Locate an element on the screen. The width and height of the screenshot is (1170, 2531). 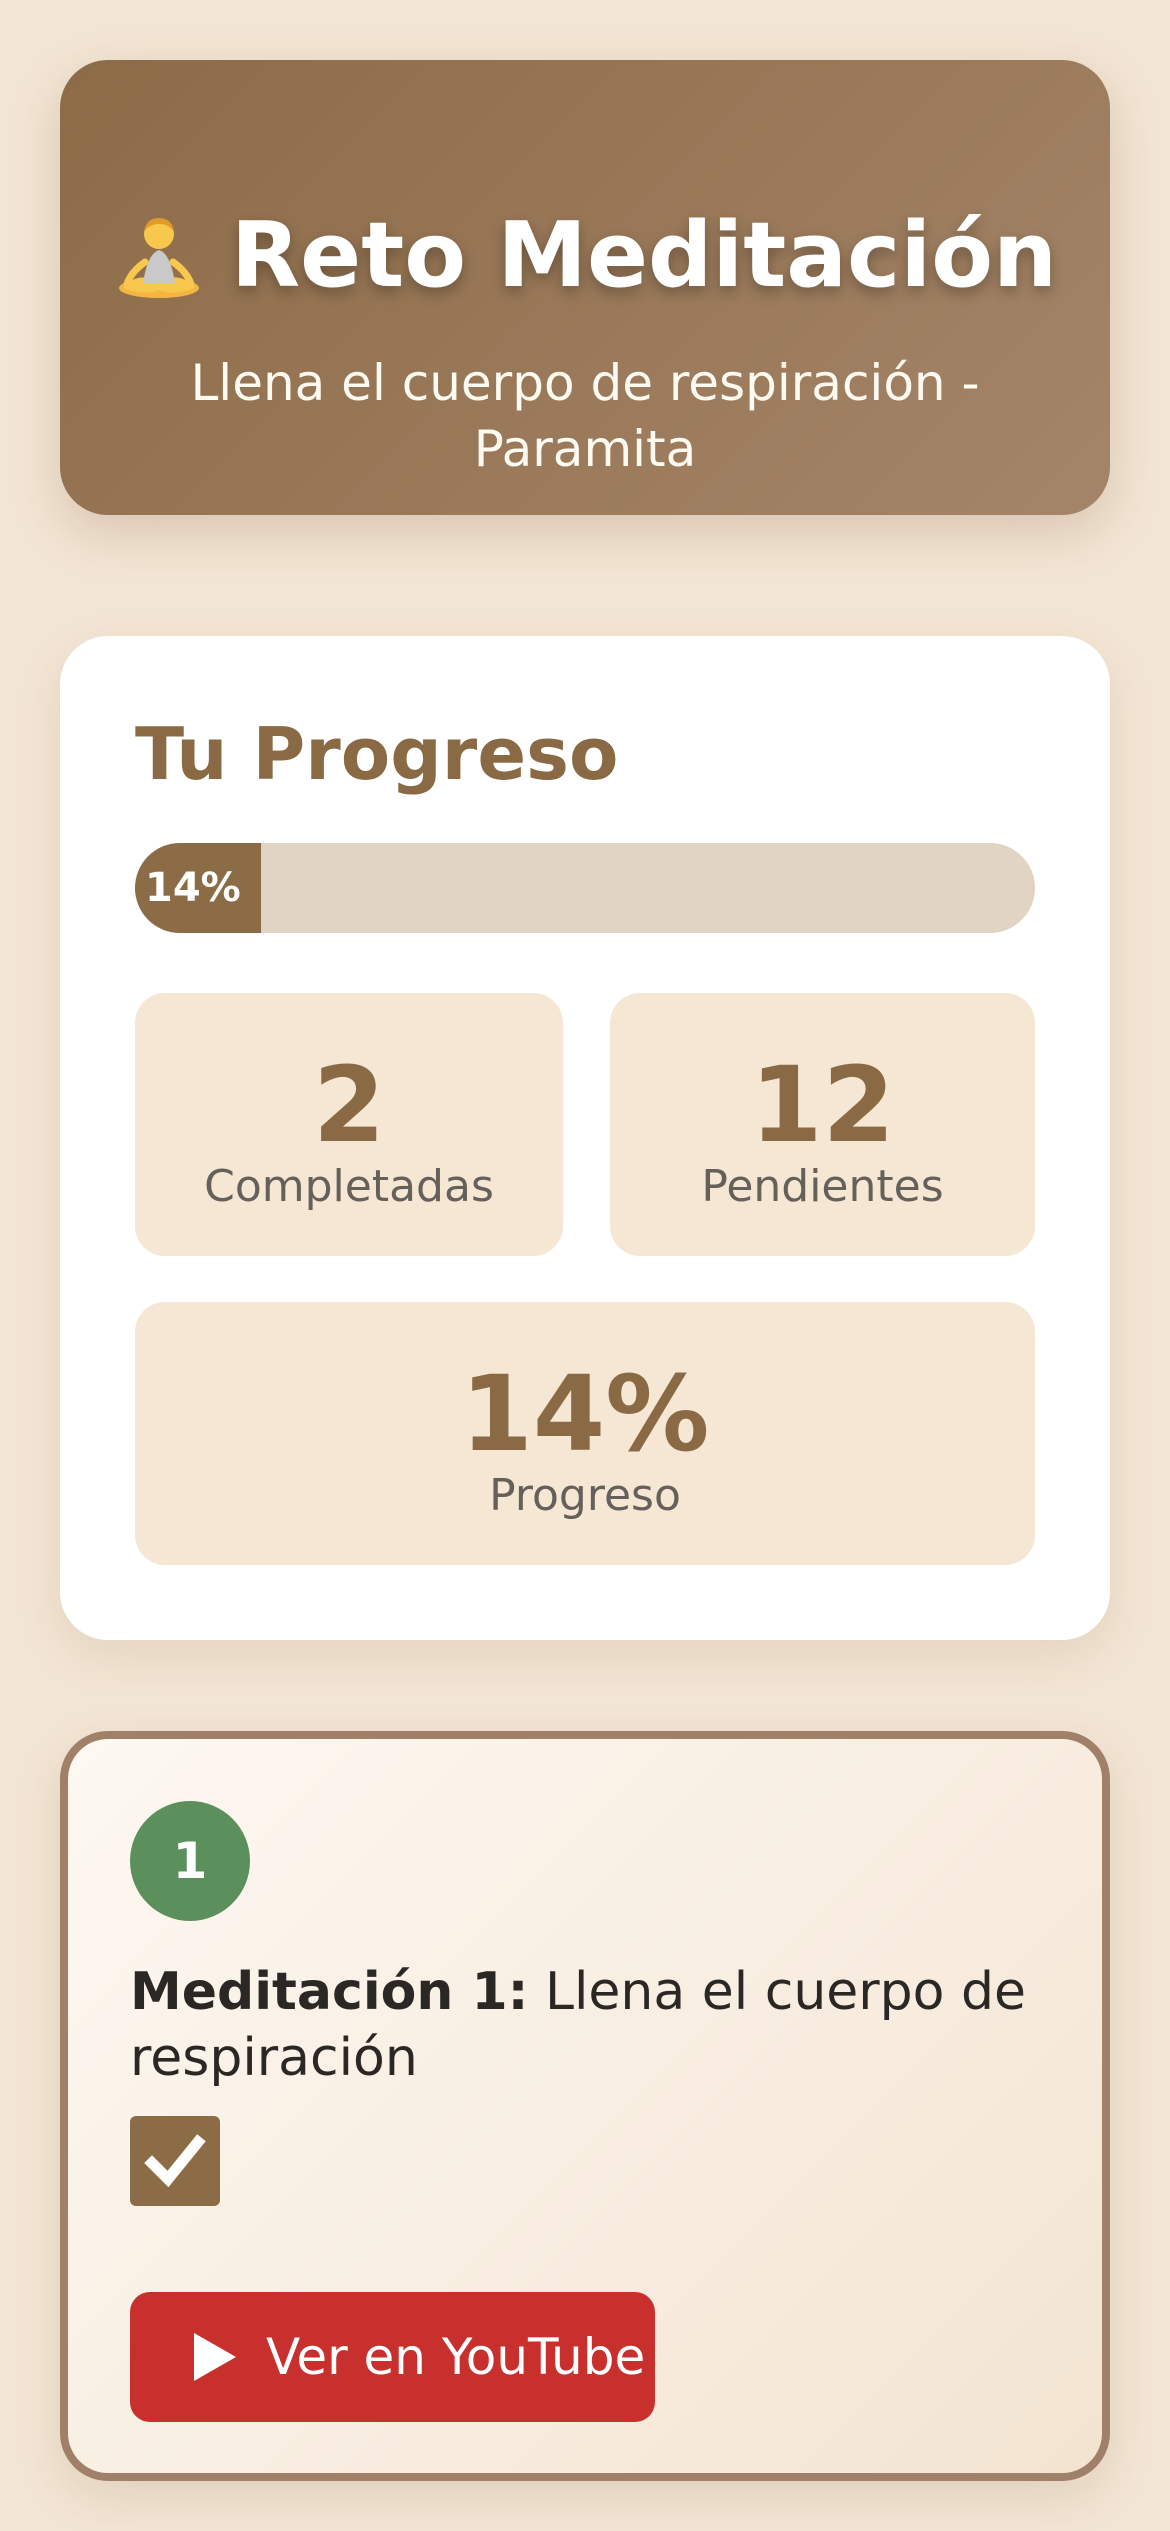
stat-completed-label: Completadas is located at coordinates (349, 1186).